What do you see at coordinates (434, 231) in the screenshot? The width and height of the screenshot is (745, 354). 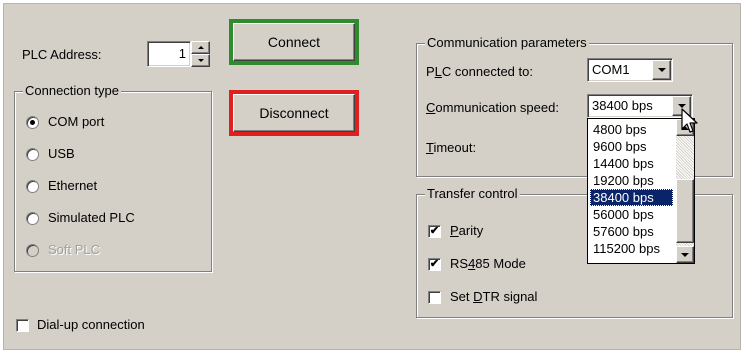 I see `parity-checkbox: ✔` at bounding box center [434, 231].